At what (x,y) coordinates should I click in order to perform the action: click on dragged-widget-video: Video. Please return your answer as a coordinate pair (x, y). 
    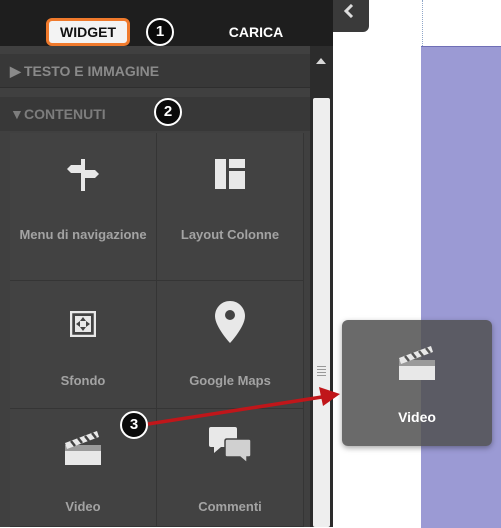
    Looking at the image, I should click on (417, 383).